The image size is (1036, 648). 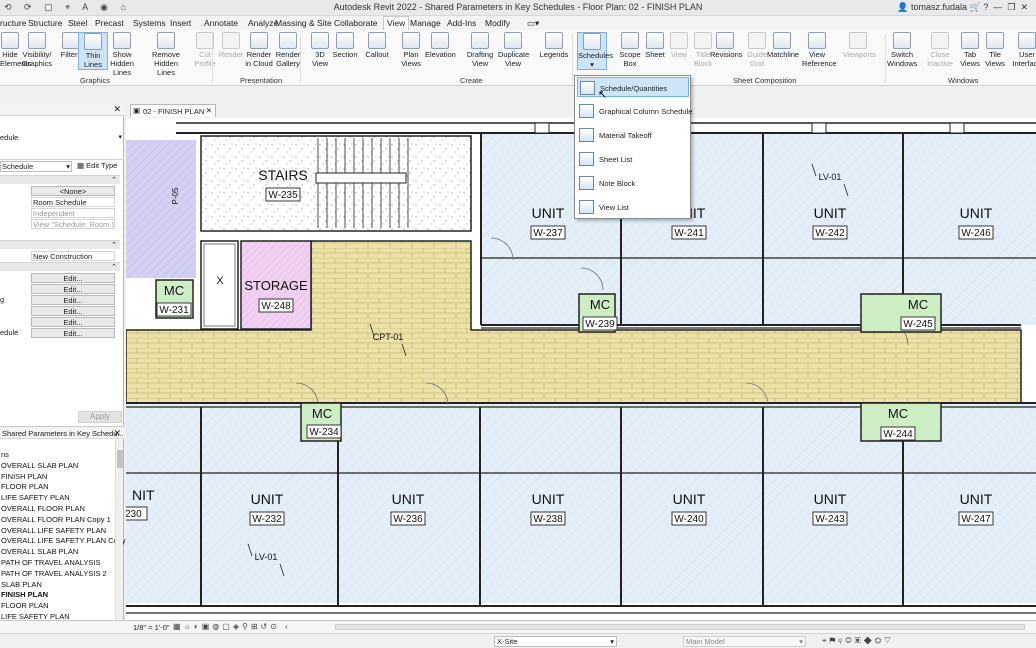 I want to click on tab-add-ins: Add-Ins, so click(x=461, y=23).